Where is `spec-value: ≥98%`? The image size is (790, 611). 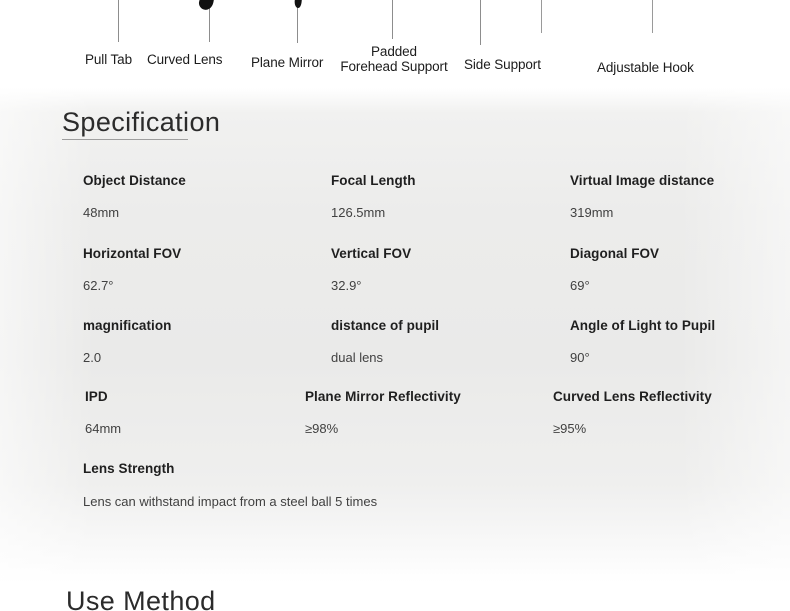 spec-value: ≥98% is located at coordinates (322, 428).